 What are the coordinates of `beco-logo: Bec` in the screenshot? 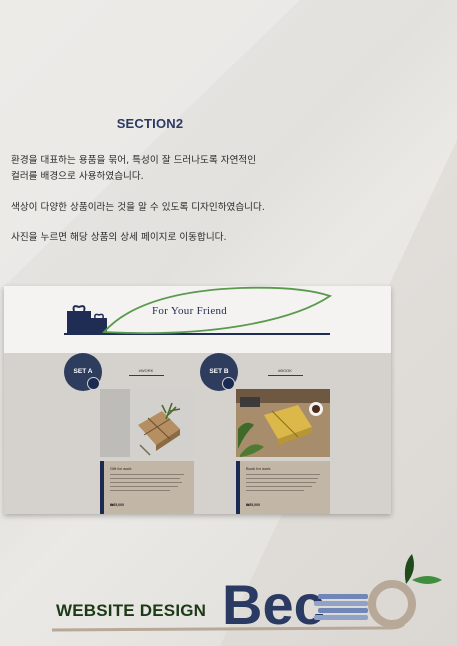 It's located at (246, 595).